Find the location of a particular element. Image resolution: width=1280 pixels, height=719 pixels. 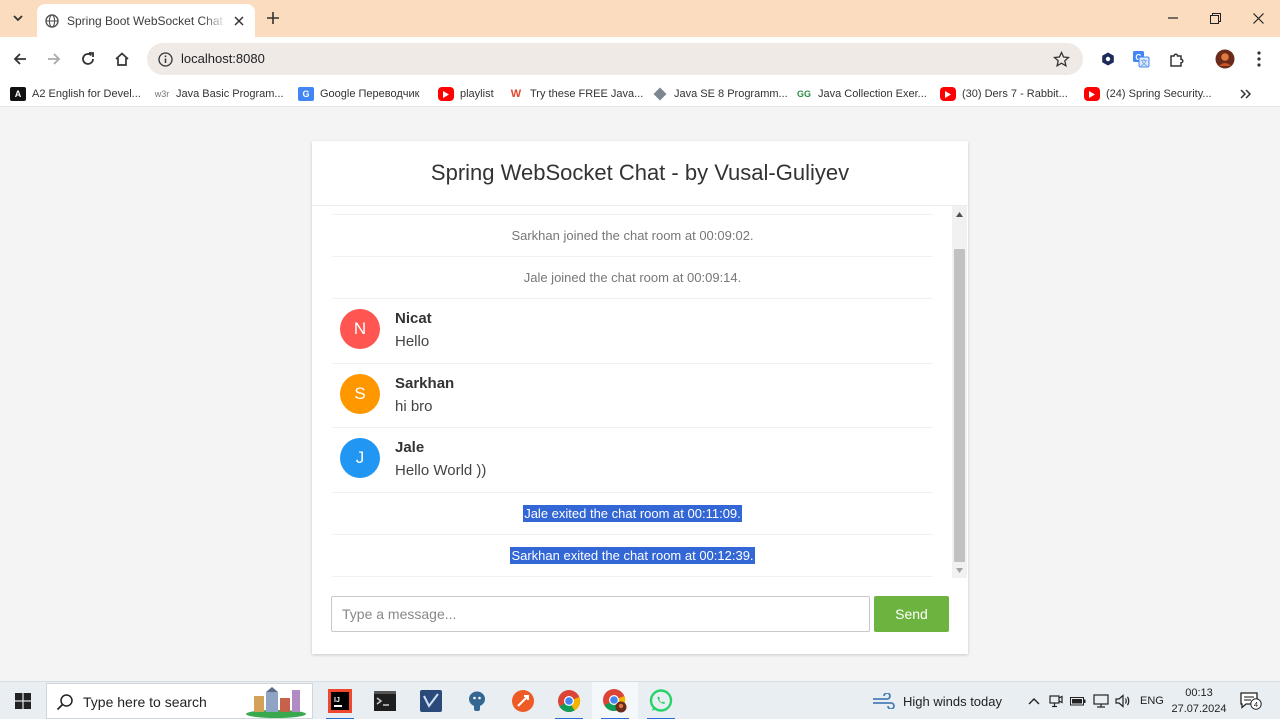

translate-extension-button: G文 is located at coordinates (1141, 59).